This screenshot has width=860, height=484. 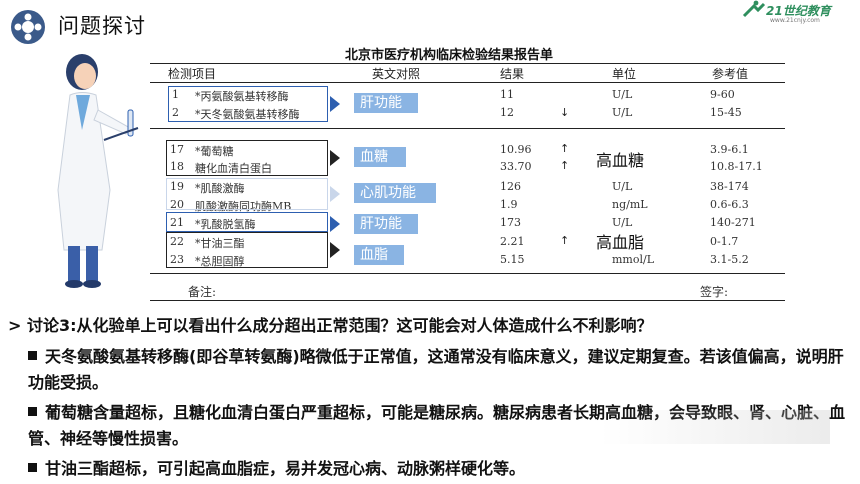 I want to click on report-footer-rule, so click(x=467, y=300).